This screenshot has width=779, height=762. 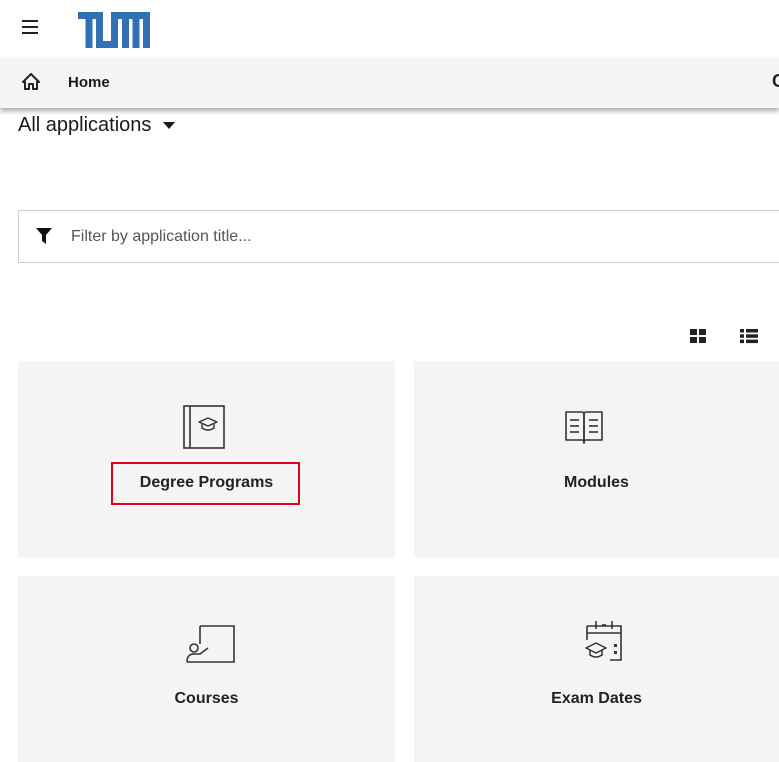 I want to click on open-book-icon, so click(x=584, y=427).